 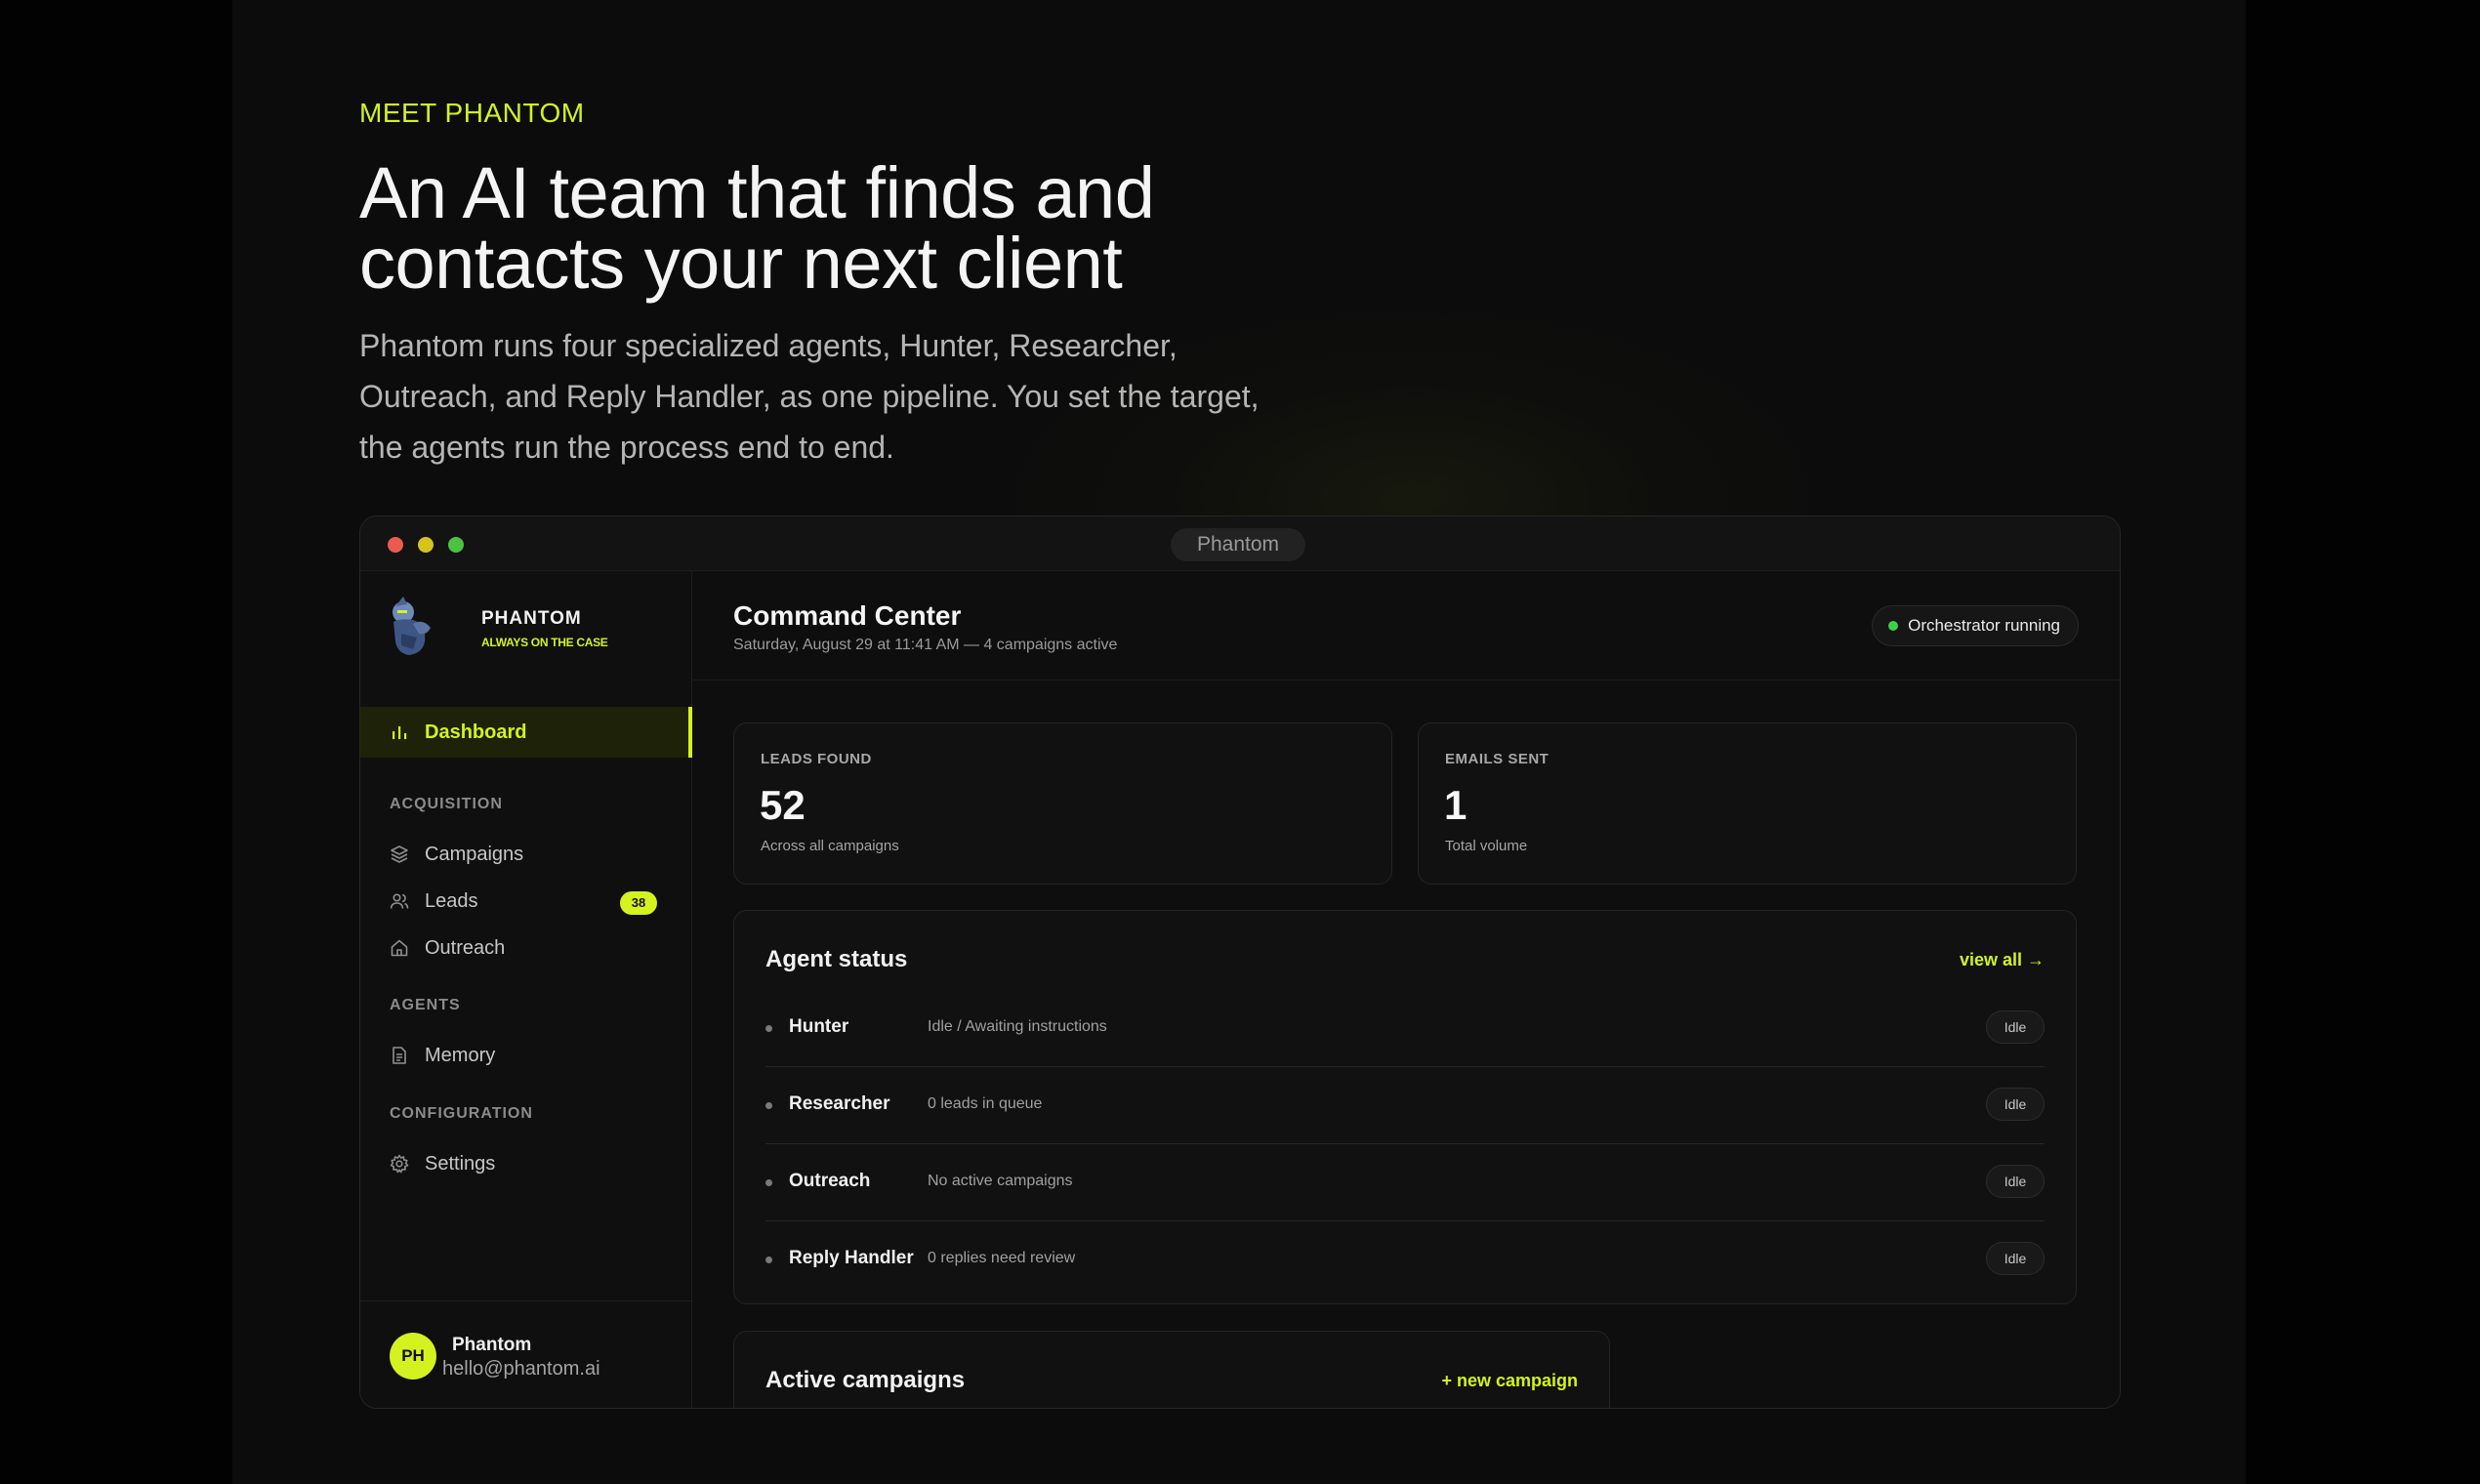 What do you see at coordinates (1405, 1183) in the screenshot?
I see `agent-row-outreach: Outreach No active campaigns Idle` at bounding box center [1405, 1183].